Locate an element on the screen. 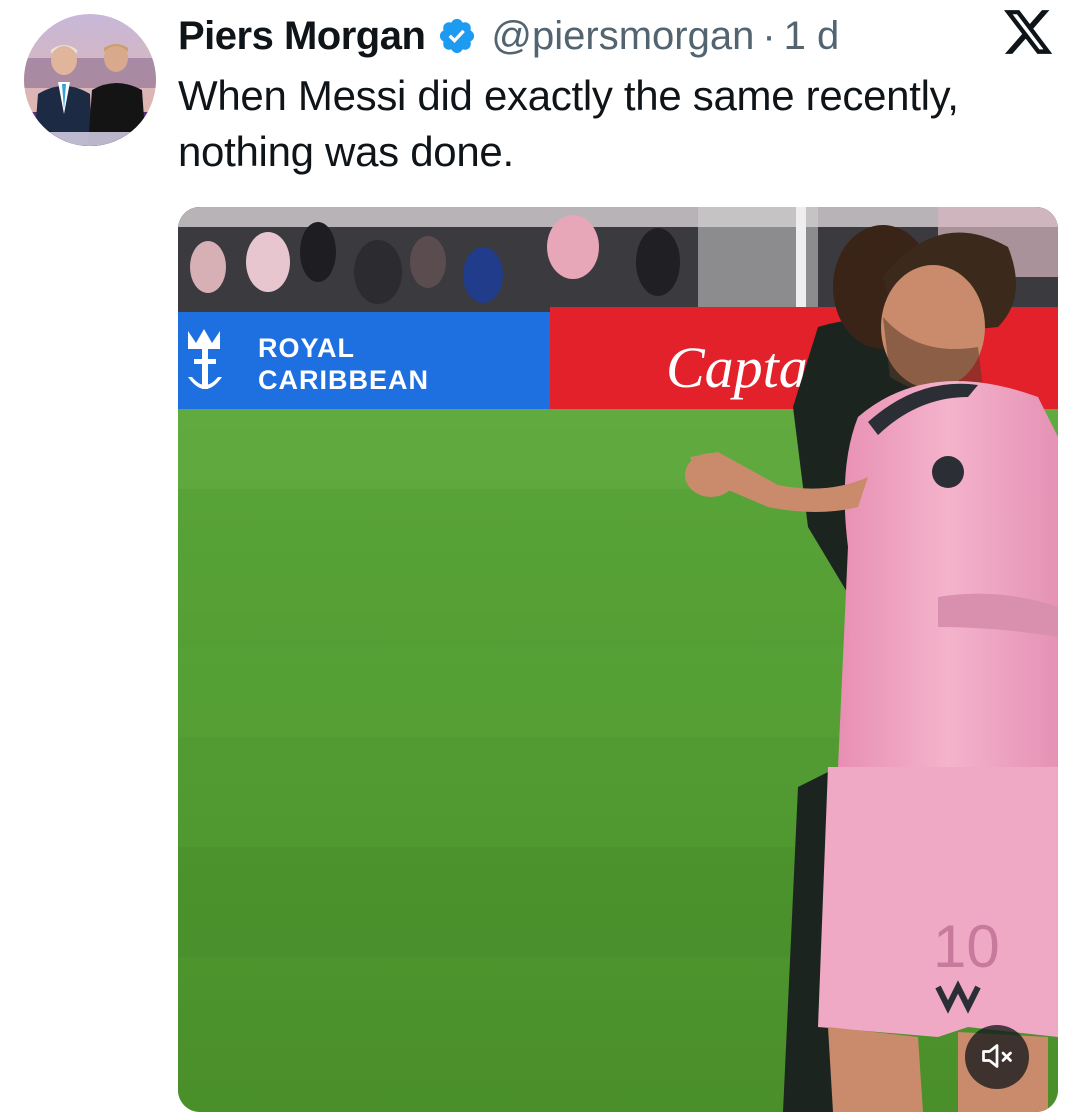 Image resolution: width=1080 pixels, height=1112 pixels. avatar-photo is located at coordinates (90, 80).